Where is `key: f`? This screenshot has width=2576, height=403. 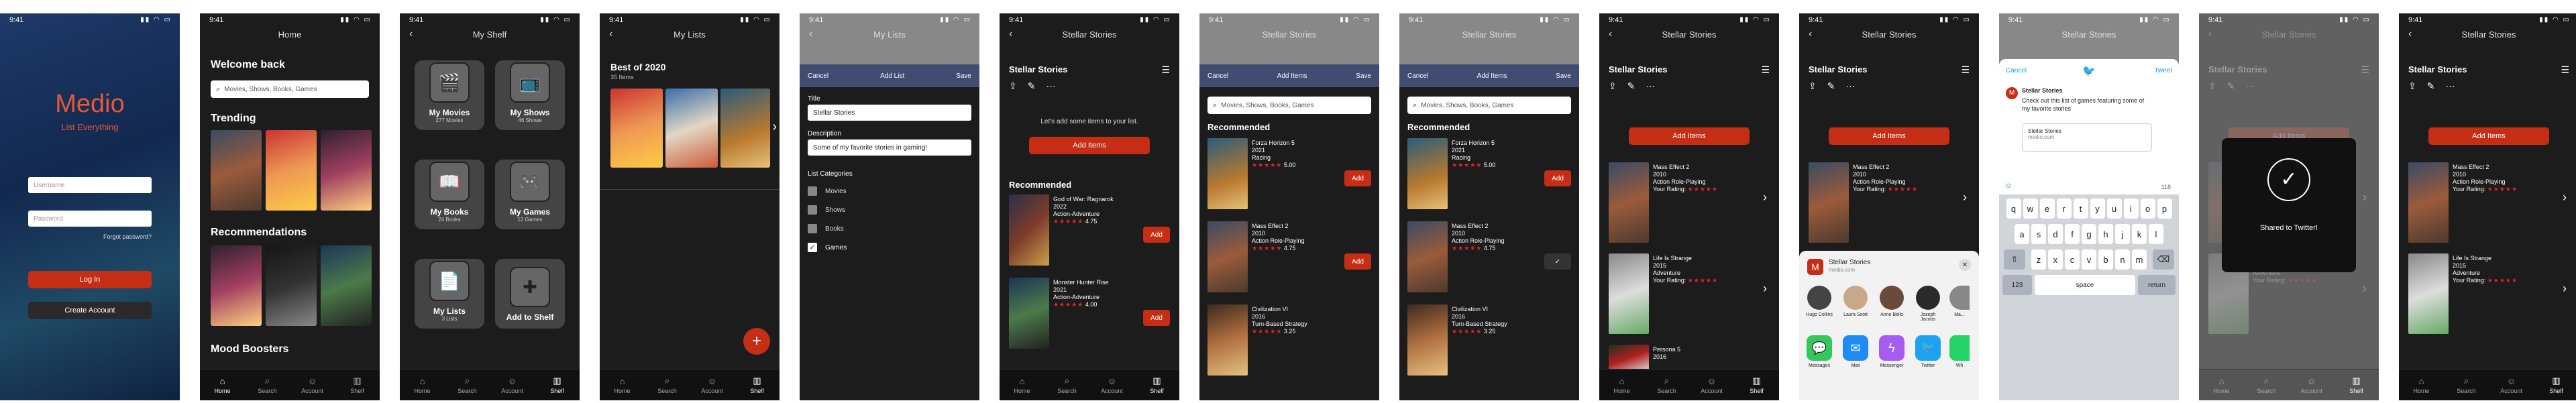 key: f is located at coordinates (2072, 234).